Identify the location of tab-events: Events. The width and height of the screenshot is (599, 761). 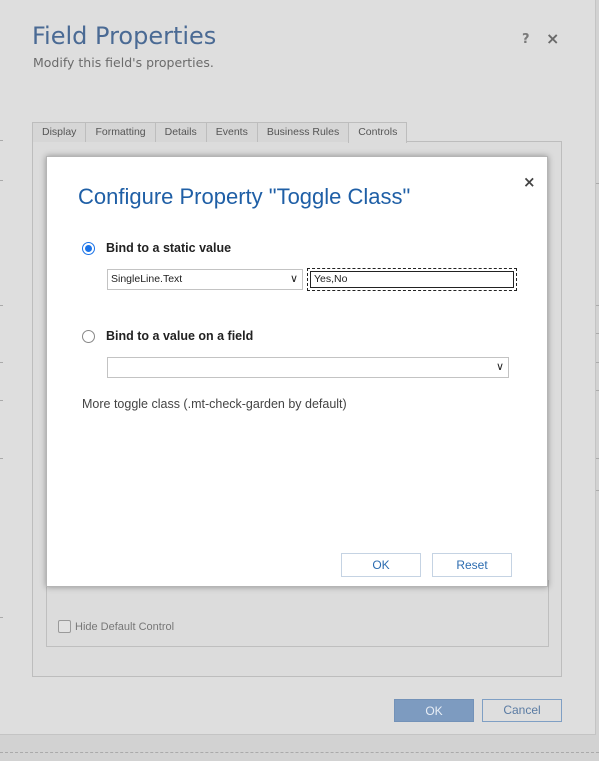
(231, 132).